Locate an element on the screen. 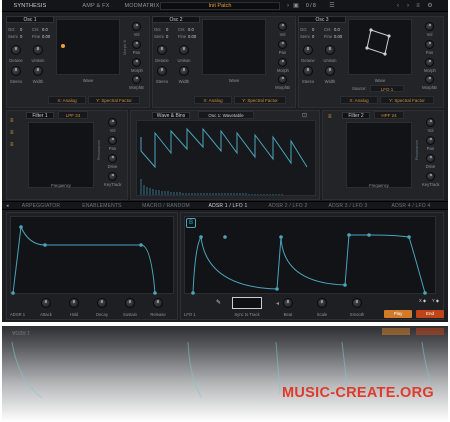 The height and width of the screenshot is (422, 450). settings-icon: ⚙ is located at coordinates (430, 6).